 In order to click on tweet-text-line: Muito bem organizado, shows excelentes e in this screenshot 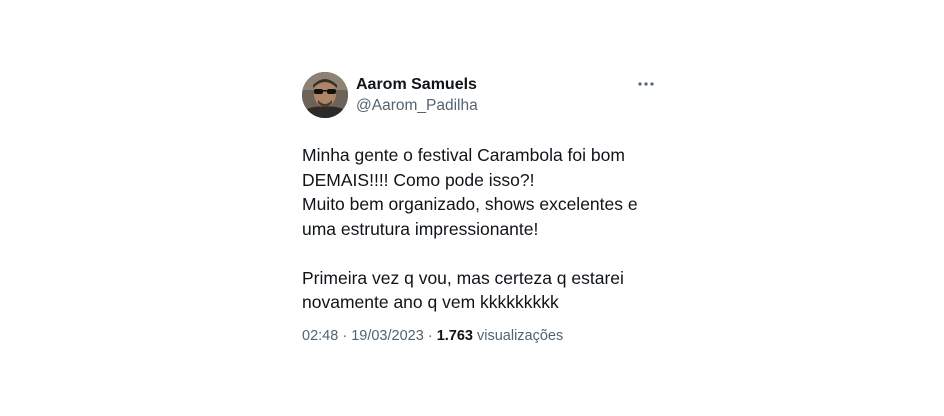, I will do `click(470, 204)`.